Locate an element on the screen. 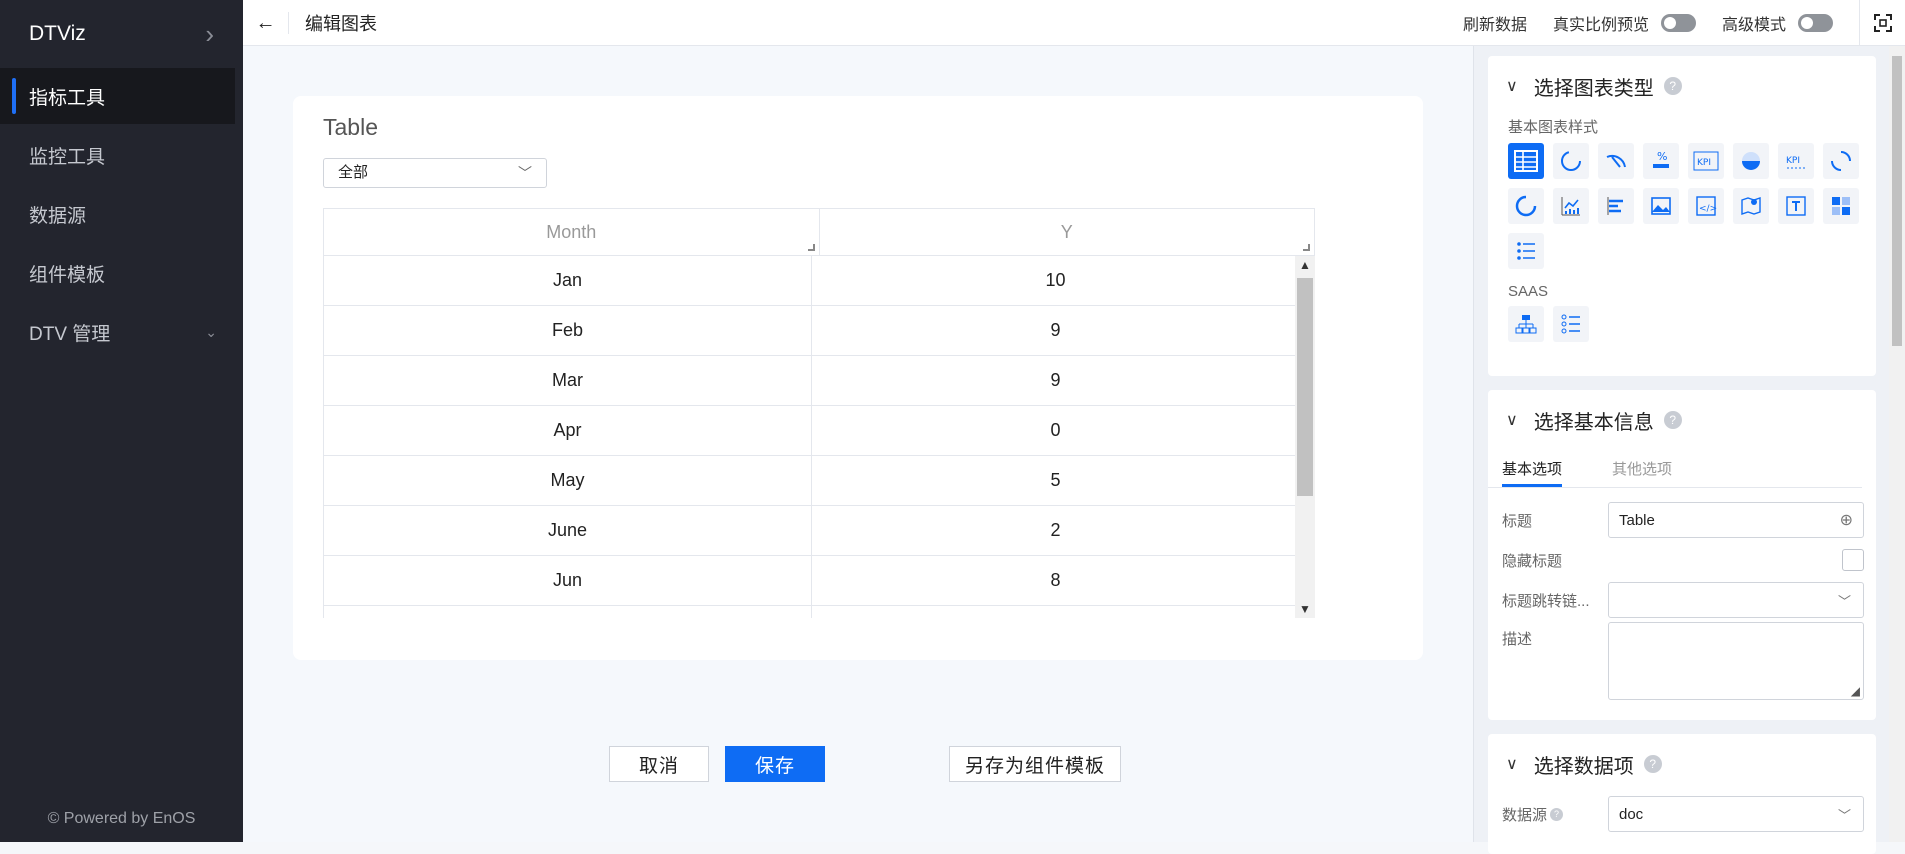 This screenshot has width=1905, height=854. fullscreen-icon is located at coordinates (1882, 23).